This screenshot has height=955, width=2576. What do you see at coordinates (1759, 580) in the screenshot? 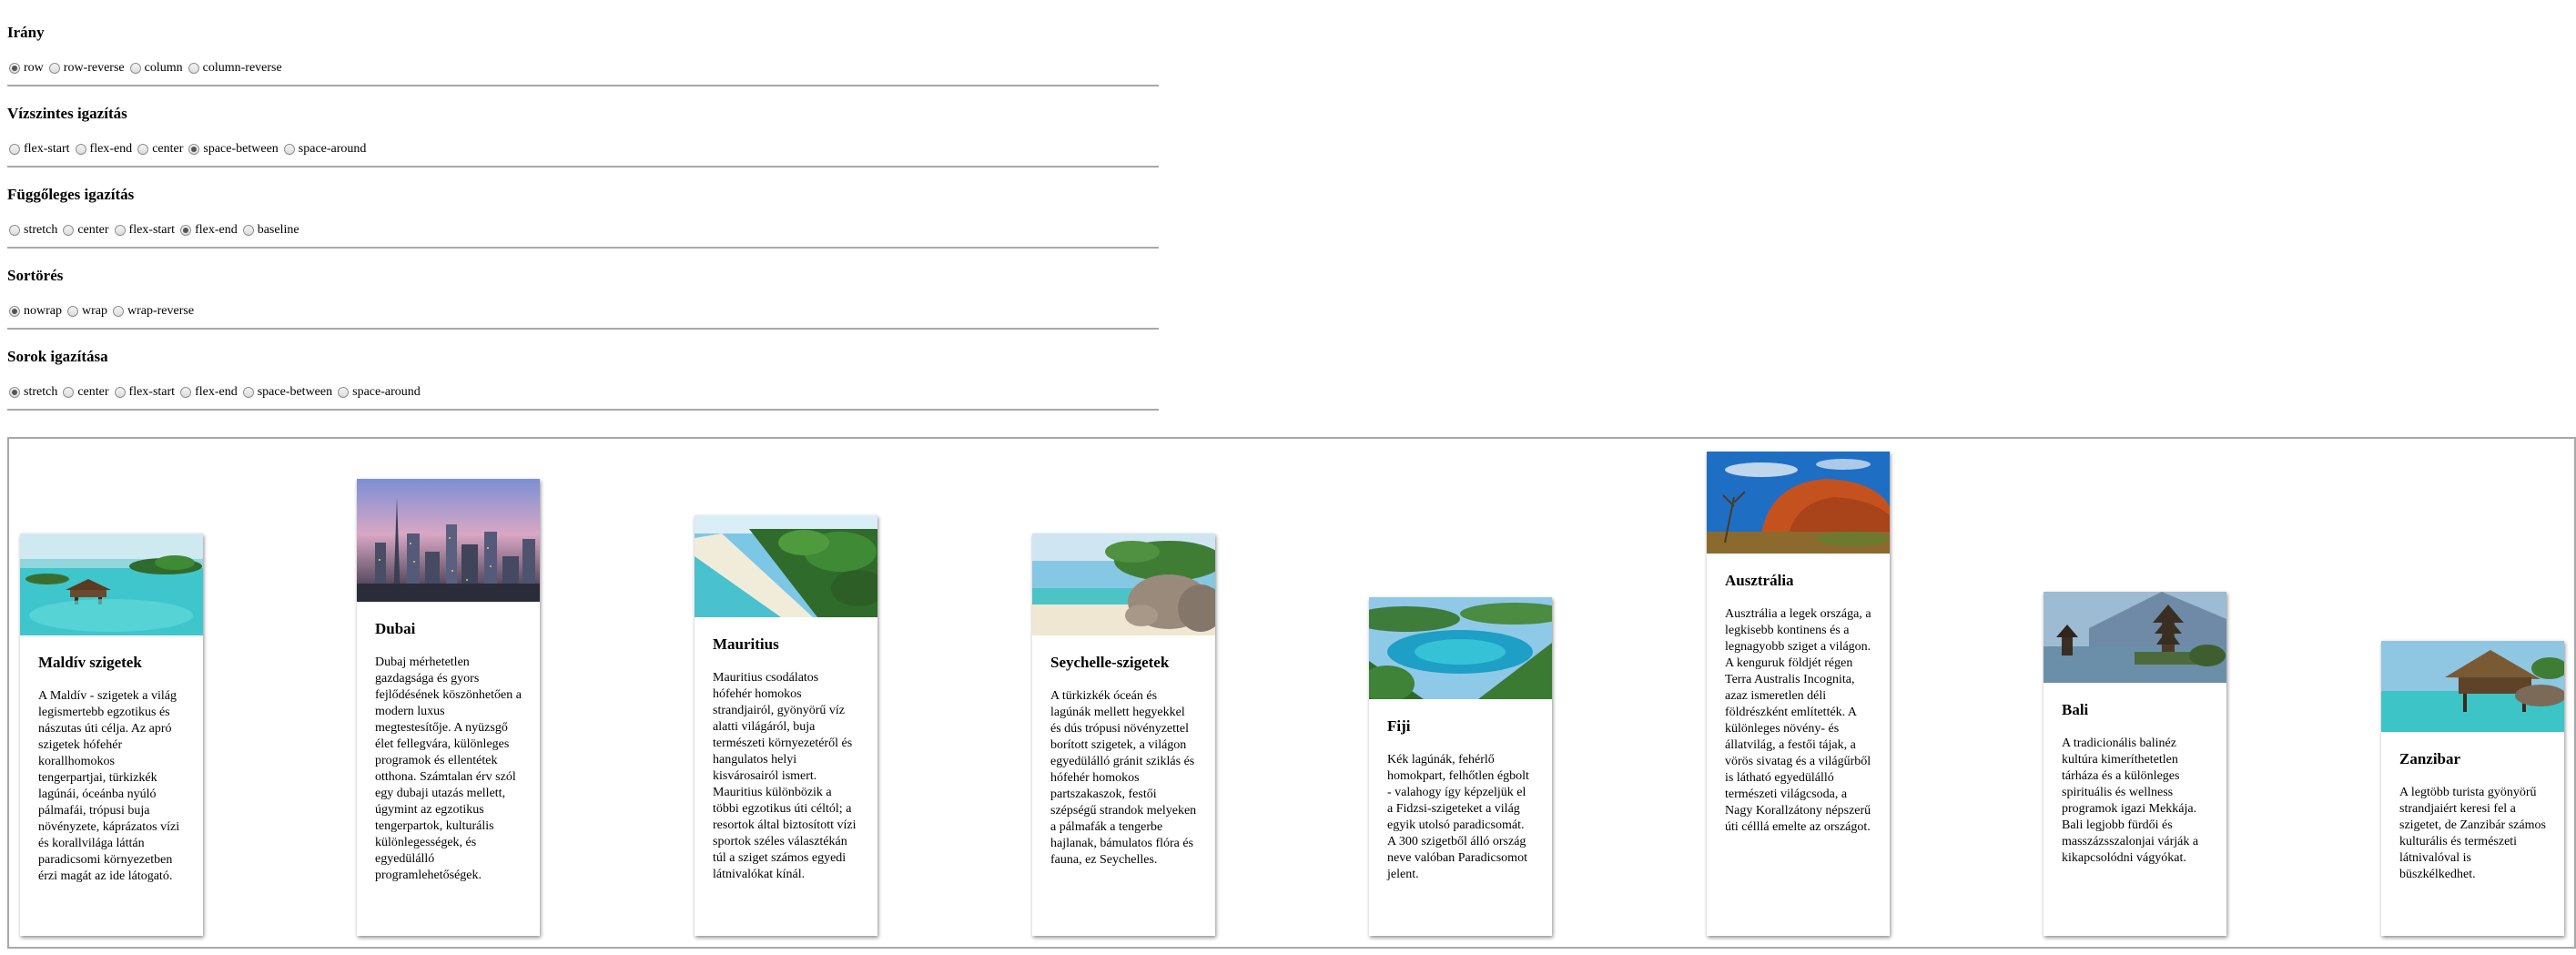
I see `card-title: Ausztrália` at bounding box center [1759, 580].